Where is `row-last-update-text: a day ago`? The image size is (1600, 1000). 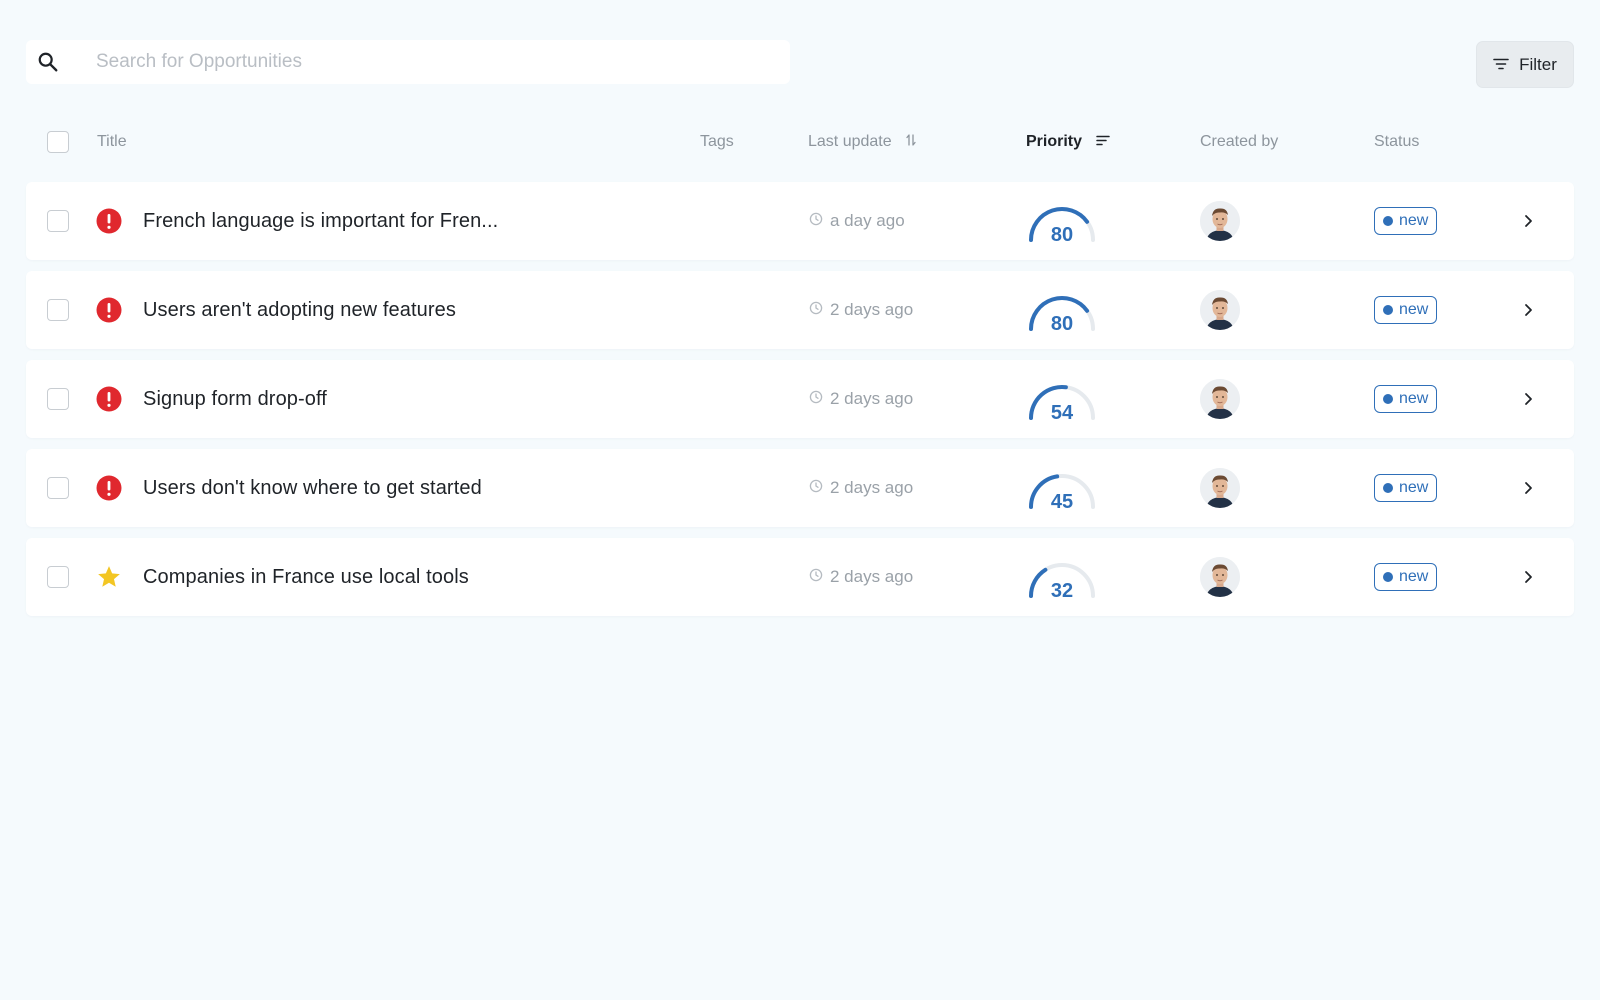 row-last-update-text: a day ago is located at coordinates (867, 220).